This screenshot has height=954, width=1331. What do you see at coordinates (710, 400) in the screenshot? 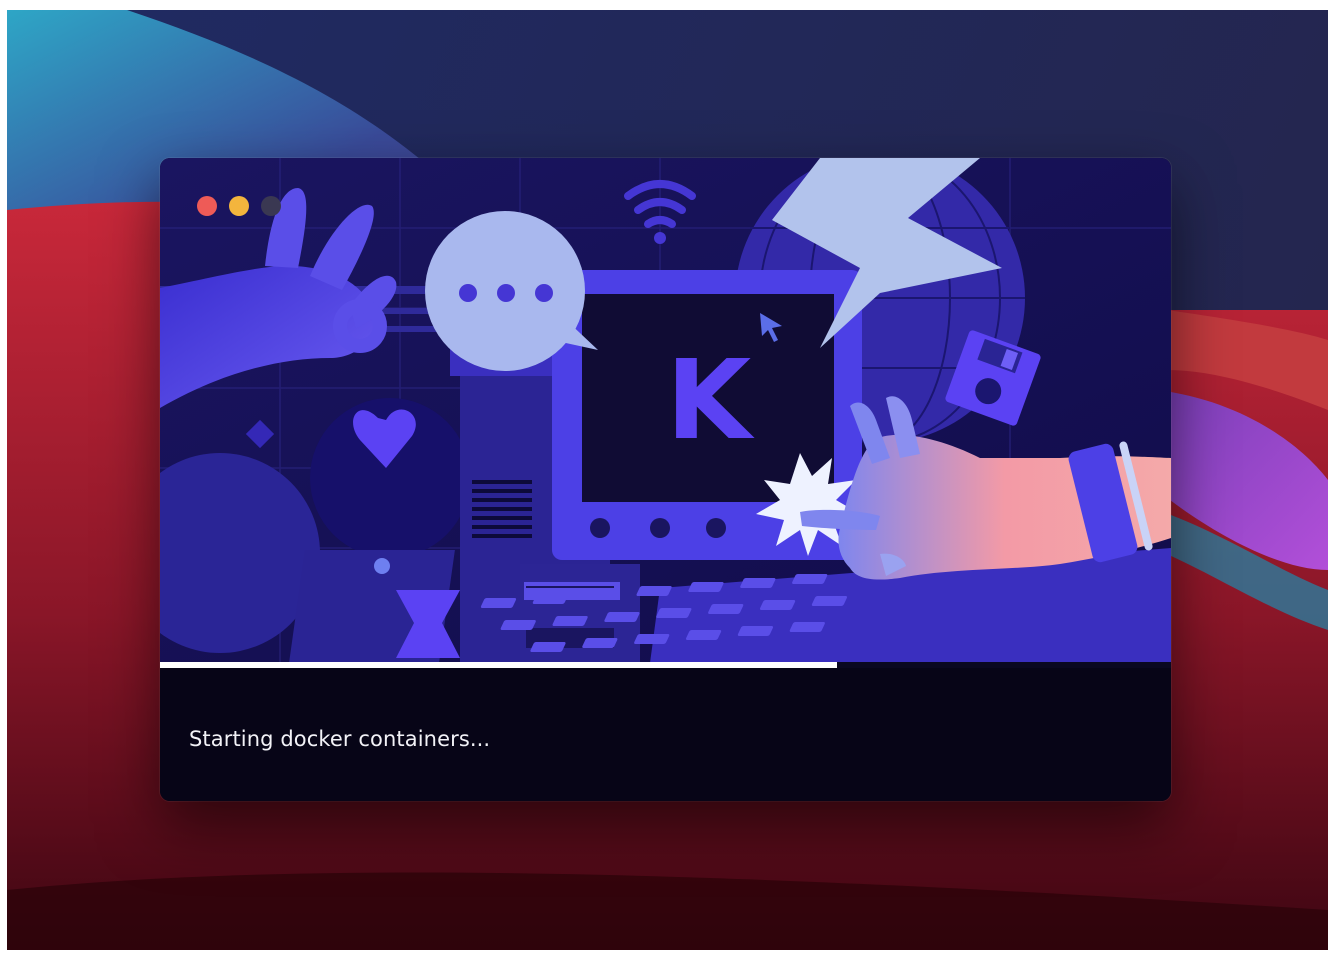
I see `app-logo-letter: K` at bounding box center [710, 400].